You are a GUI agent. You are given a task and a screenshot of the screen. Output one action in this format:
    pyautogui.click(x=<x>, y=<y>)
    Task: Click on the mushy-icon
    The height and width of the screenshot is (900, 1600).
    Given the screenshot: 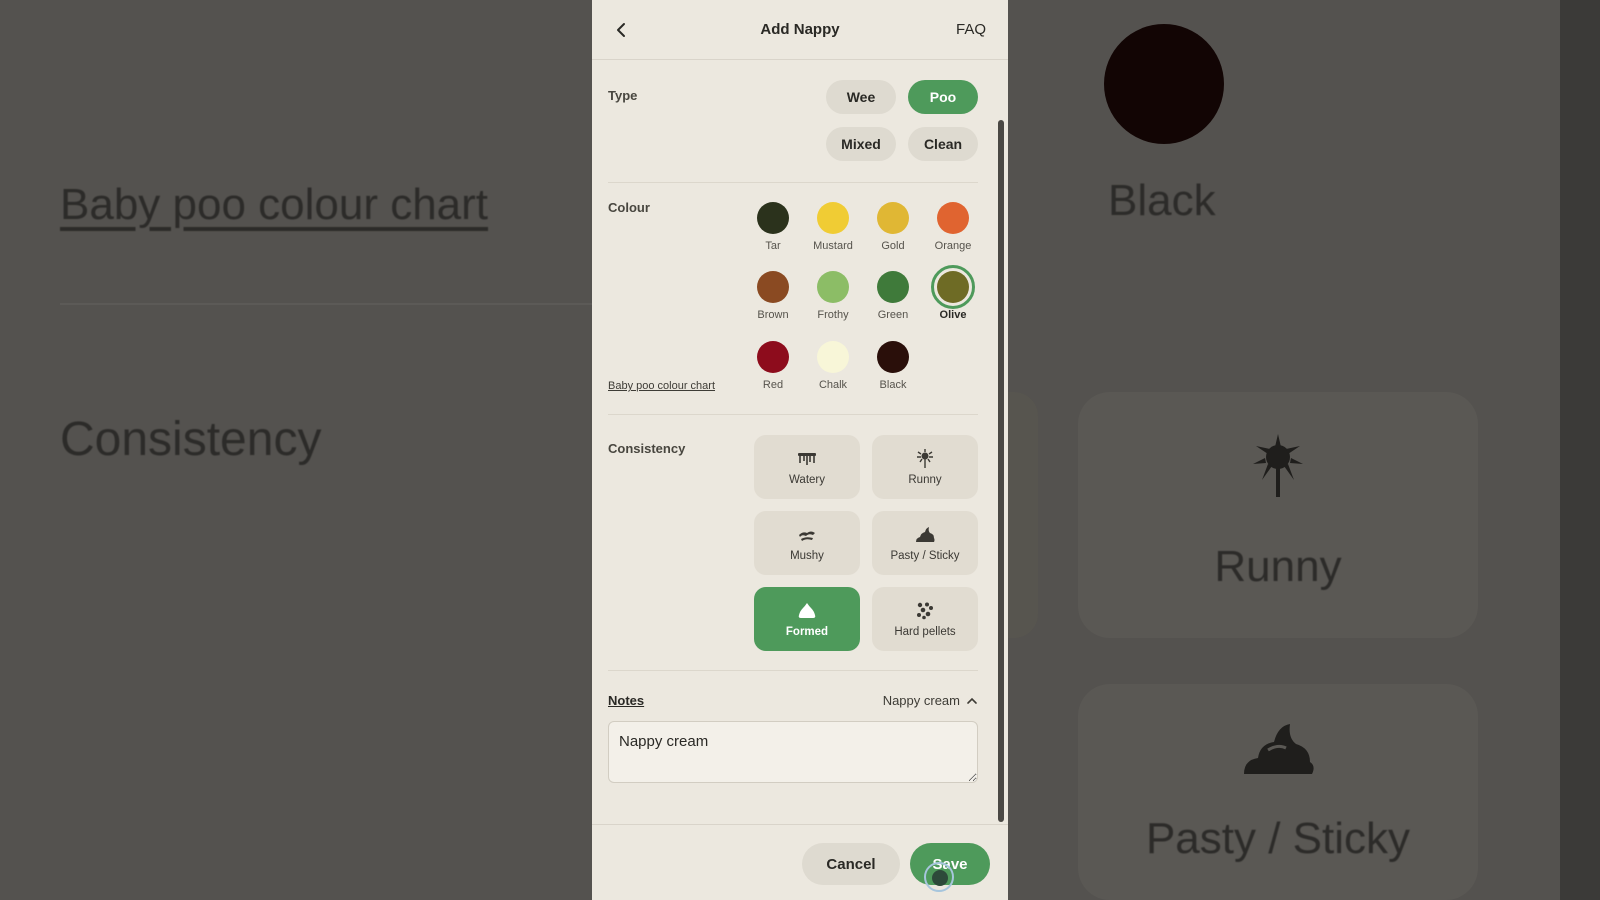 What is the action you would take?
    pyautogui.click(x=807, y=536)
    